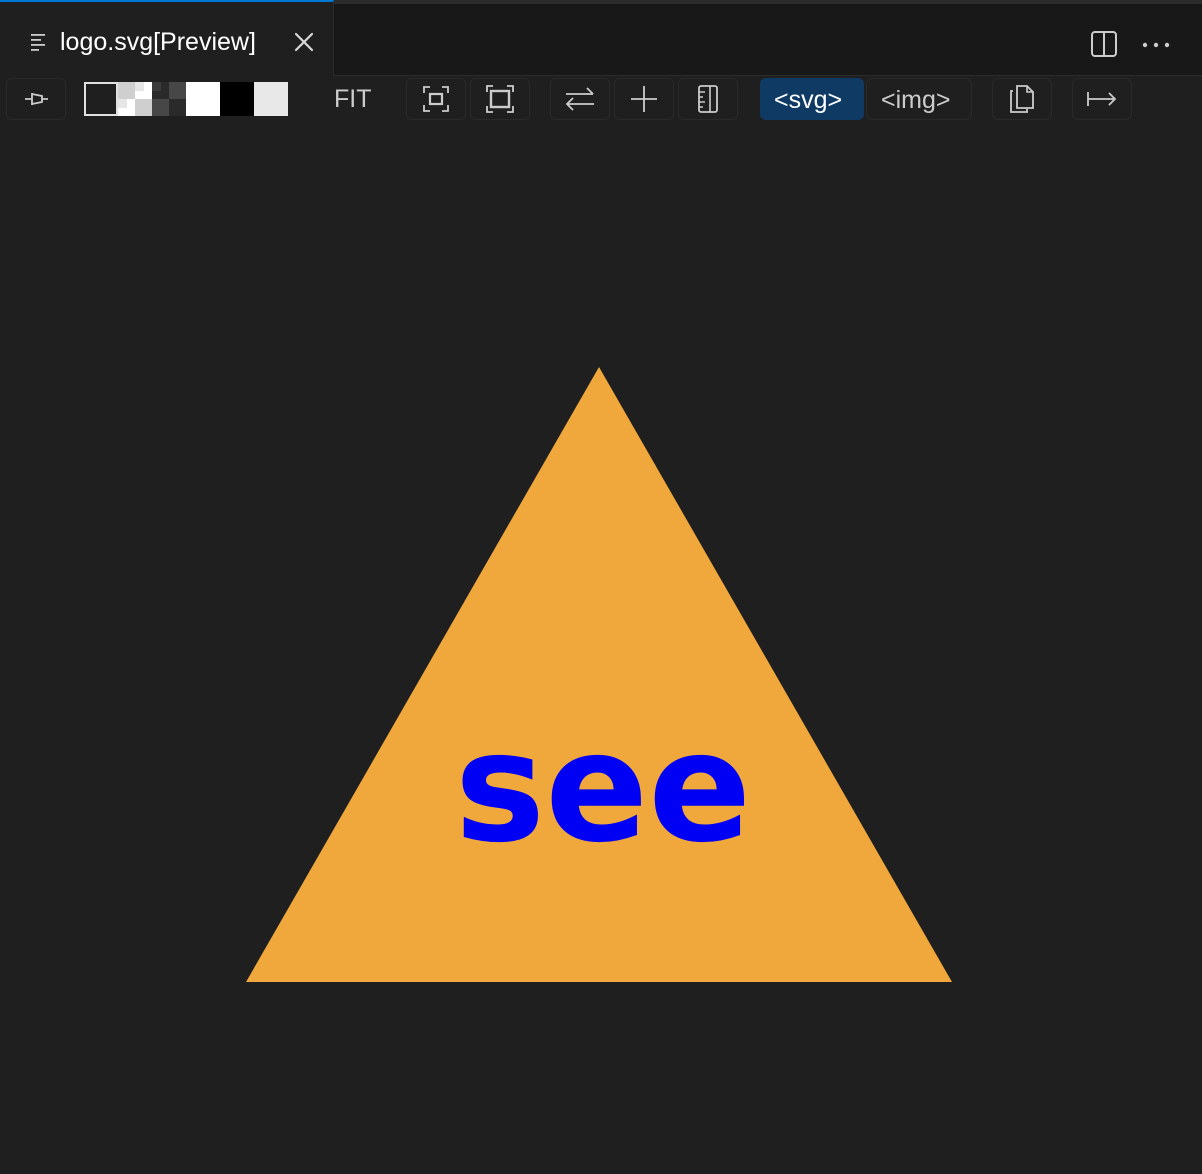 This screenshot has height=1174, width=1202. What do you see at coordinates (203, 99) in the screenshot?
I see `swatch-white` at bounding box center [203, 99].